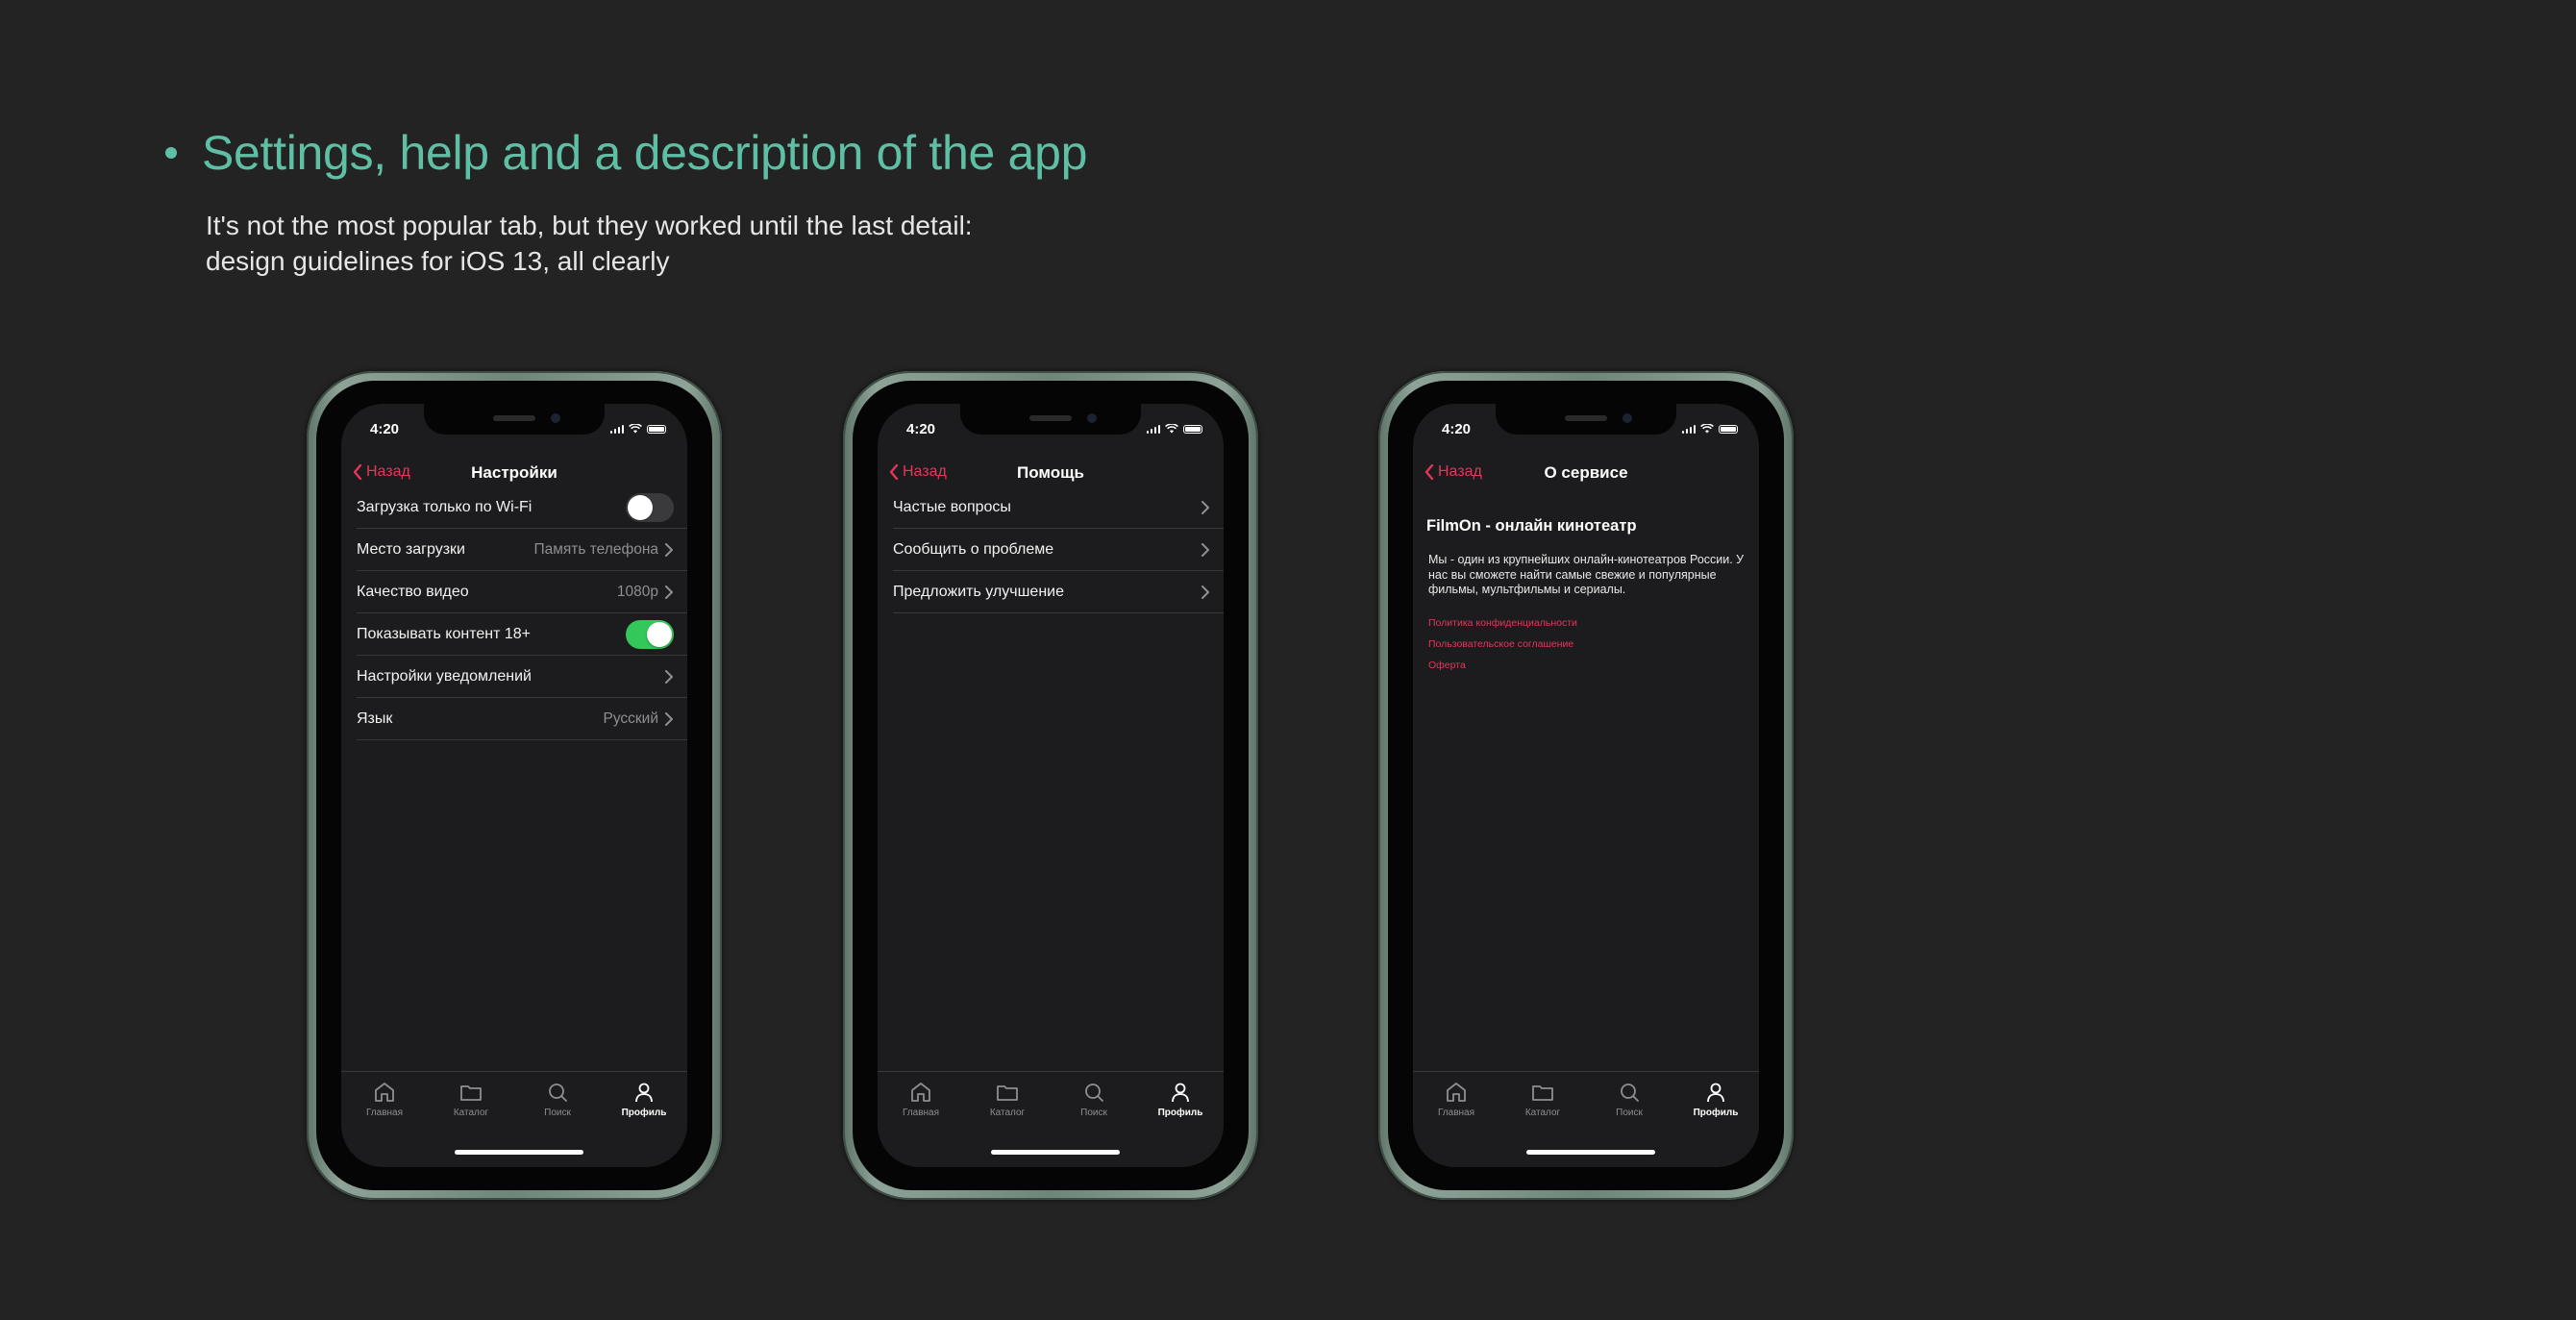 Image resolution: width=2576 pixels, height=1320 pixels. I want to click on tab-label: Поиск, so click(1629, 1113).